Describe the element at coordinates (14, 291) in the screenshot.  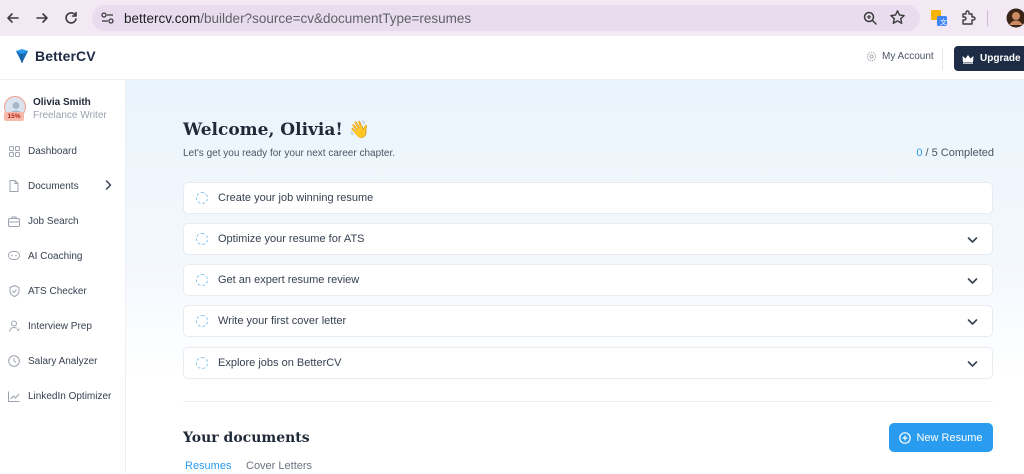
I see `shield-check-icon` at that location.